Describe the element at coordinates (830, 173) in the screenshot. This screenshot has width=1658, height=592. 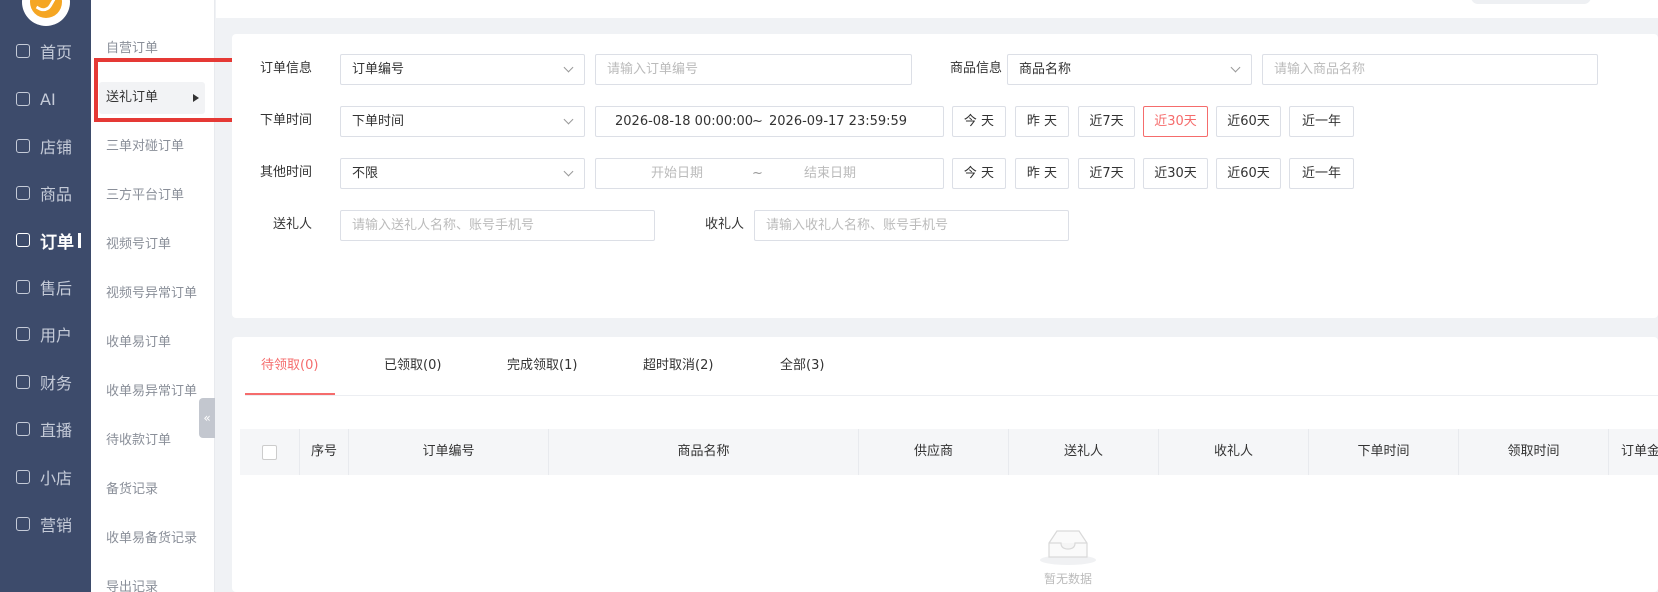
I see `range-end: 结束日期` at that location.